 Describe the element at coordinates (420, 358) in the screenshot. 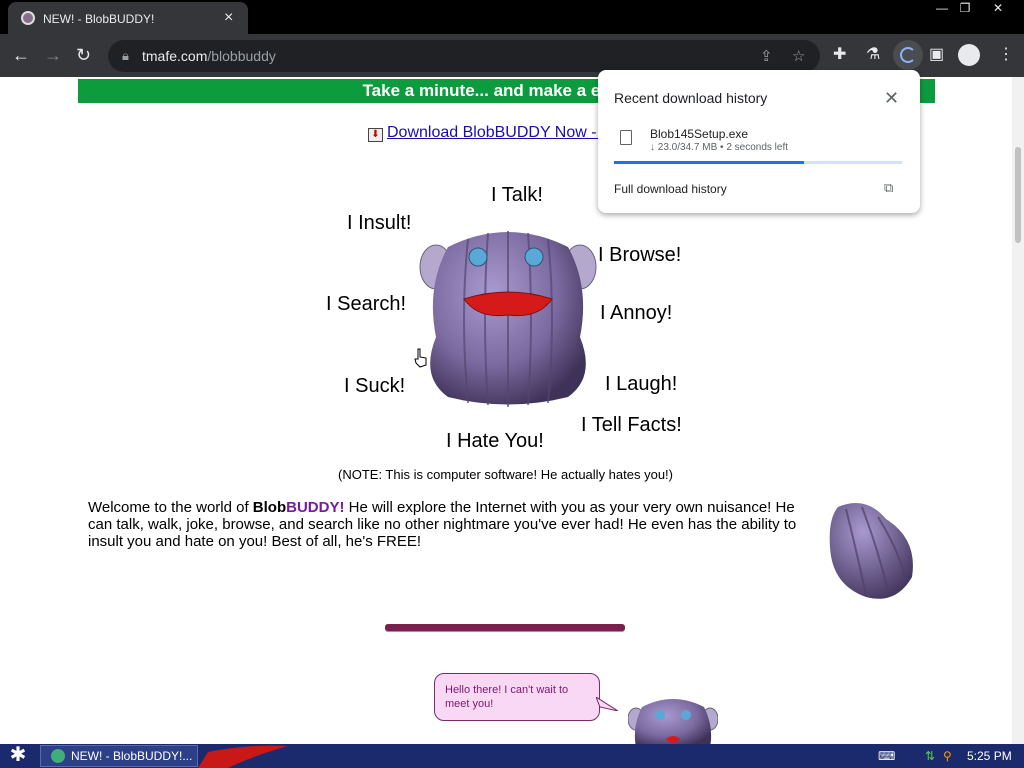

I see `hand-cursor-icon` at that location.